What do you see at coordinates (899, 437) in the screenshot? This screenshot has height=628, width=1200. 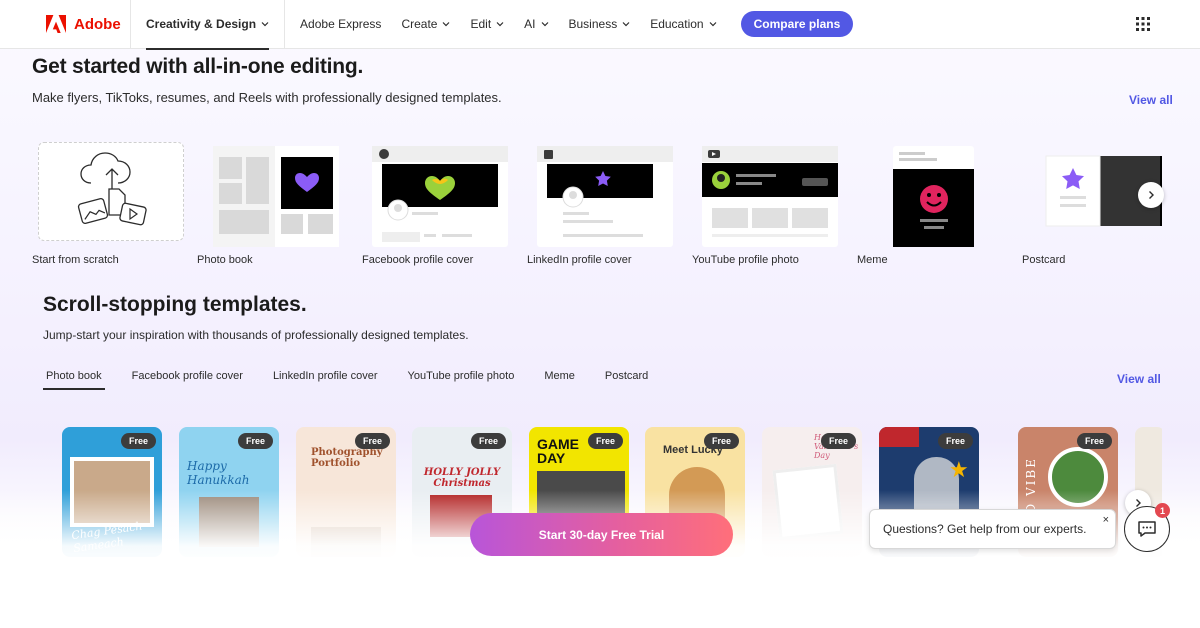 I see `flag-stripe` at bounding box center [899, 437].